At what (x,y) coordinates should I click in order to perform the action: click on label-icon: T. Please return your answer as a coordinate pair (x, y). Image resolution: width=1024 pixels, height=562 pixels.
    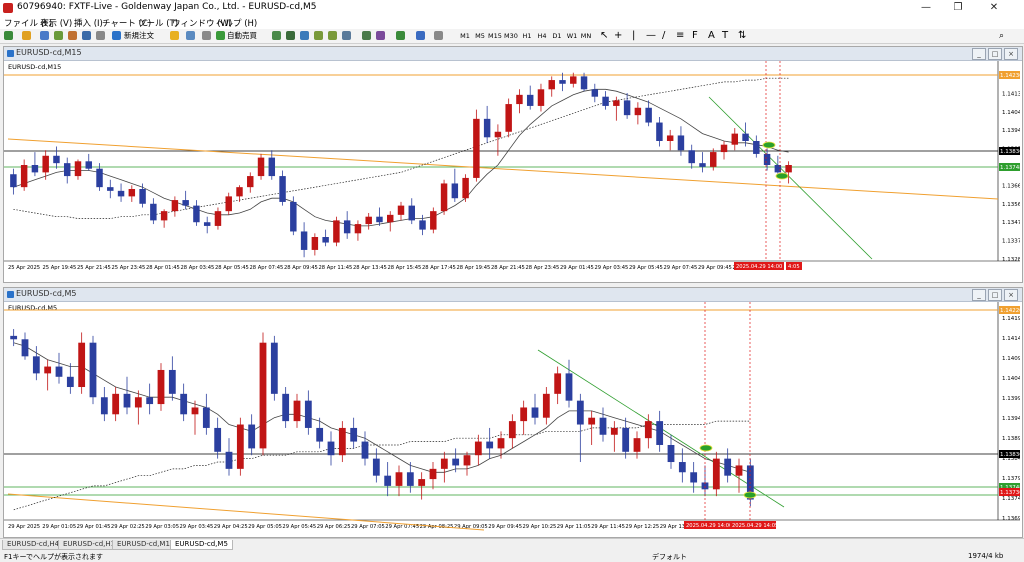
    Looking at the image, I should click on (725, 36).